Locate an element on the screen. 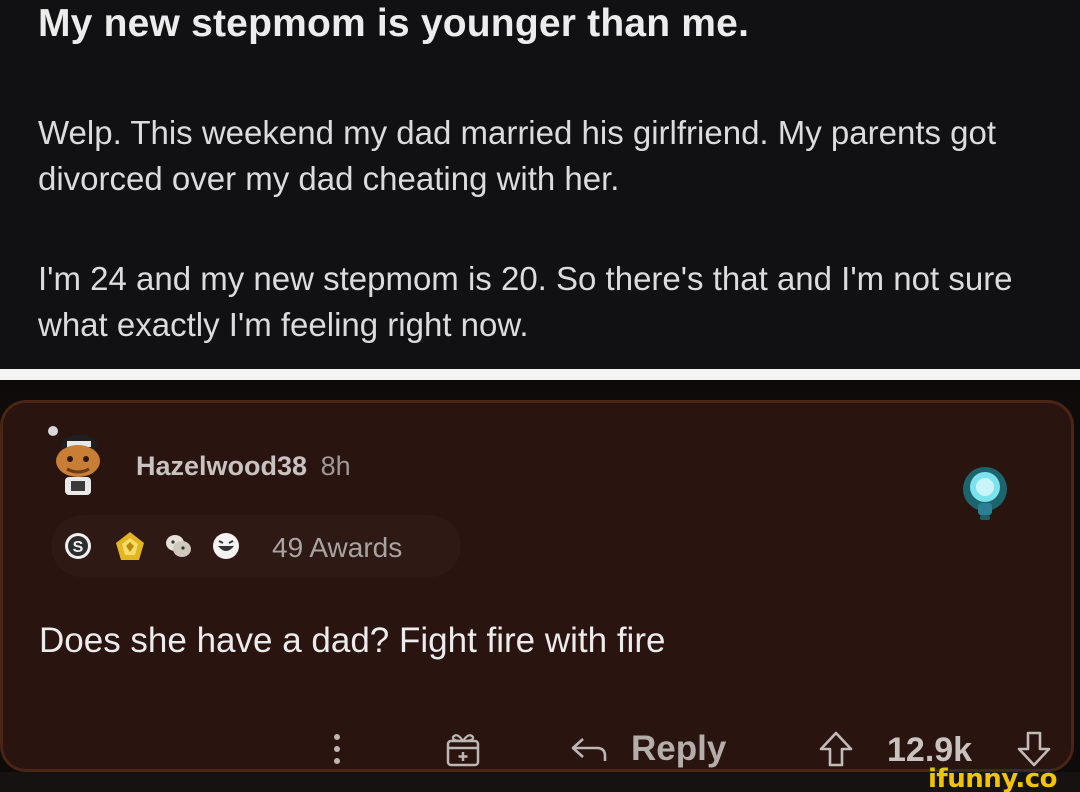 This screenshot has height=792, width=1080. comment-actions: Reply 12.9k is located at coordinates (537, 746).